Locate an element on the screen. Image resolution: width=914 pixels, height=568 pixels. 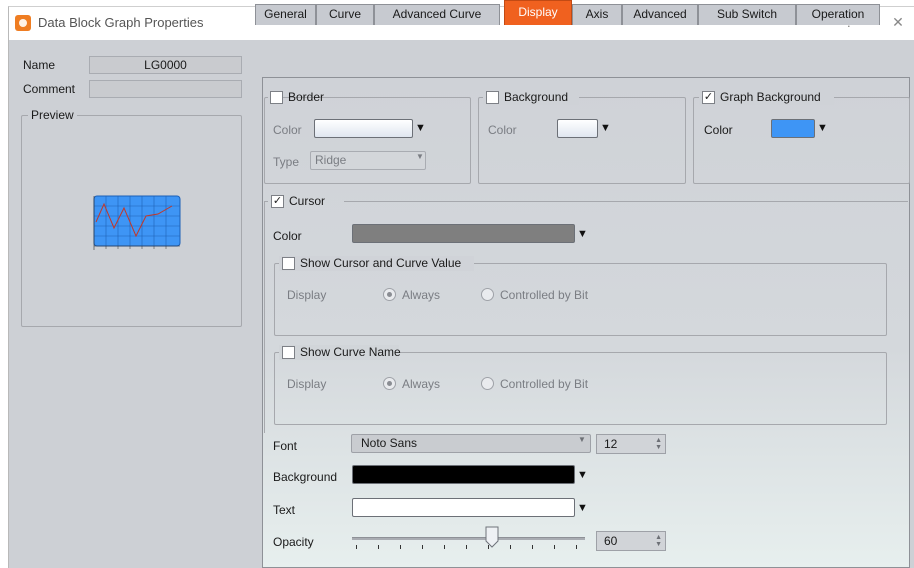
tab-general: General is located at coordinates (285, 14).